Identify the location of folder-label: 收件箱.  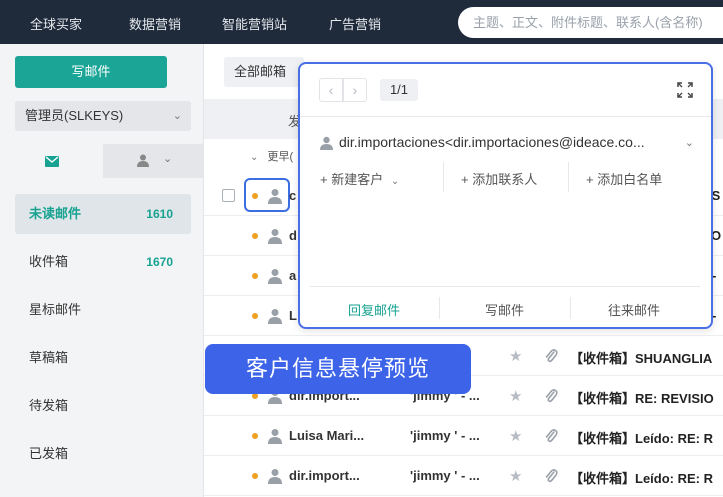
(49, 261).